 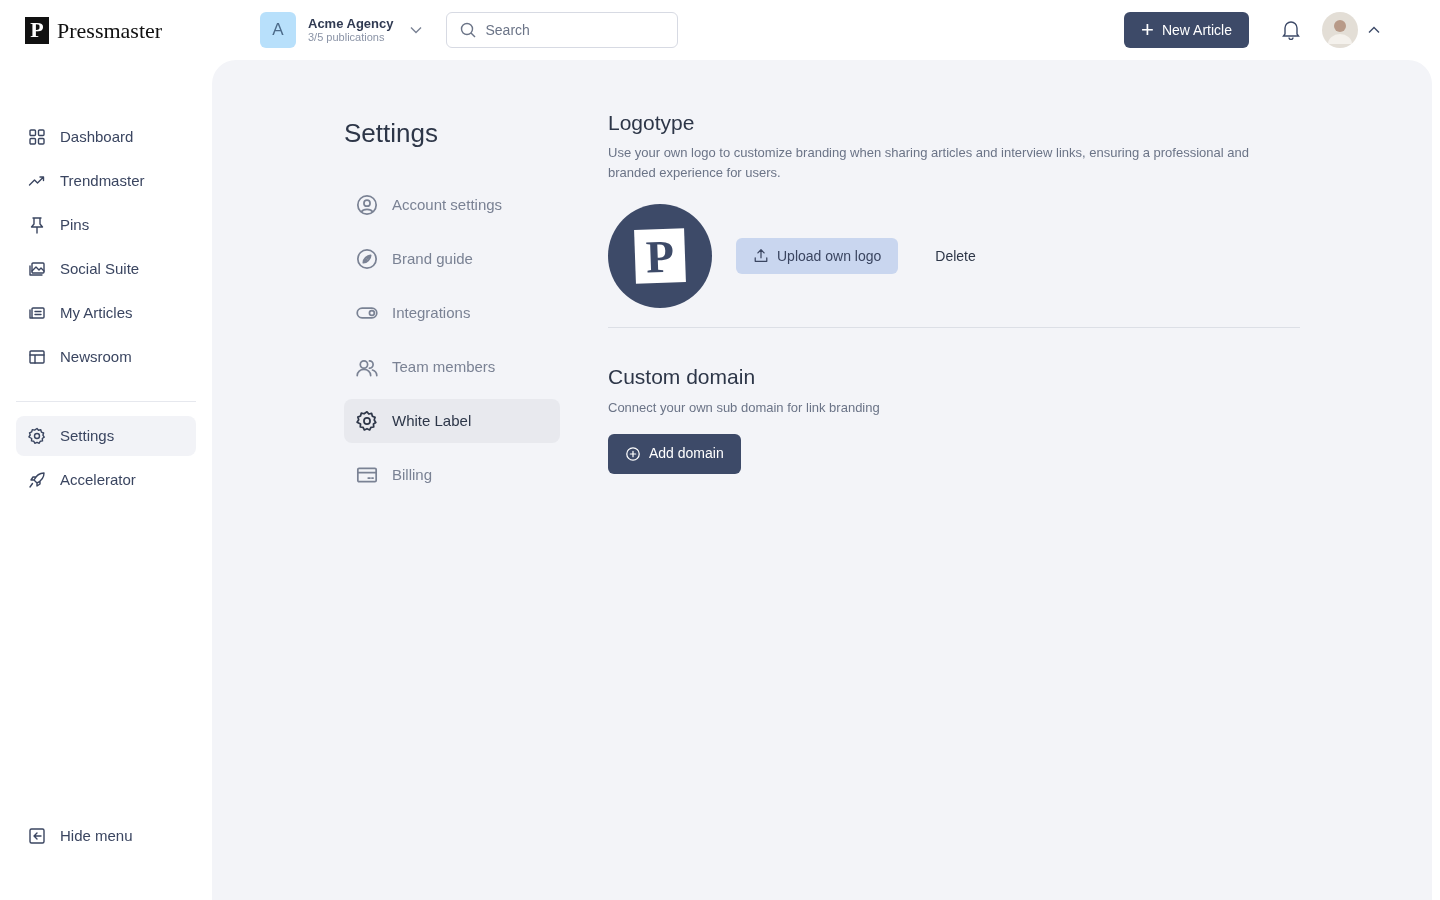 I want to click on sidebar-item: Dashboard, so click(x=106, y=137).